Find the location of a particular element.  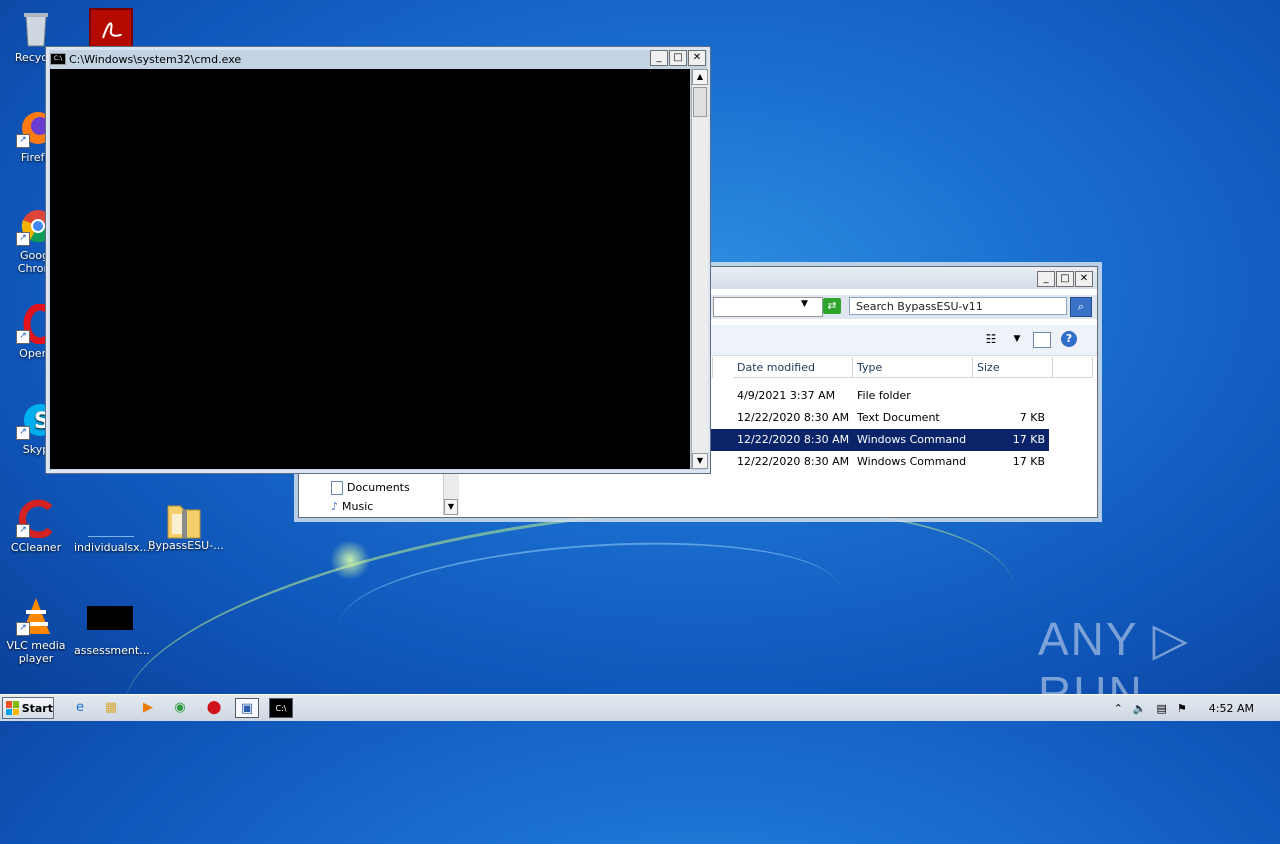

cmd-window-controls: _ □ ✕ is located at coordinates (678, 58).